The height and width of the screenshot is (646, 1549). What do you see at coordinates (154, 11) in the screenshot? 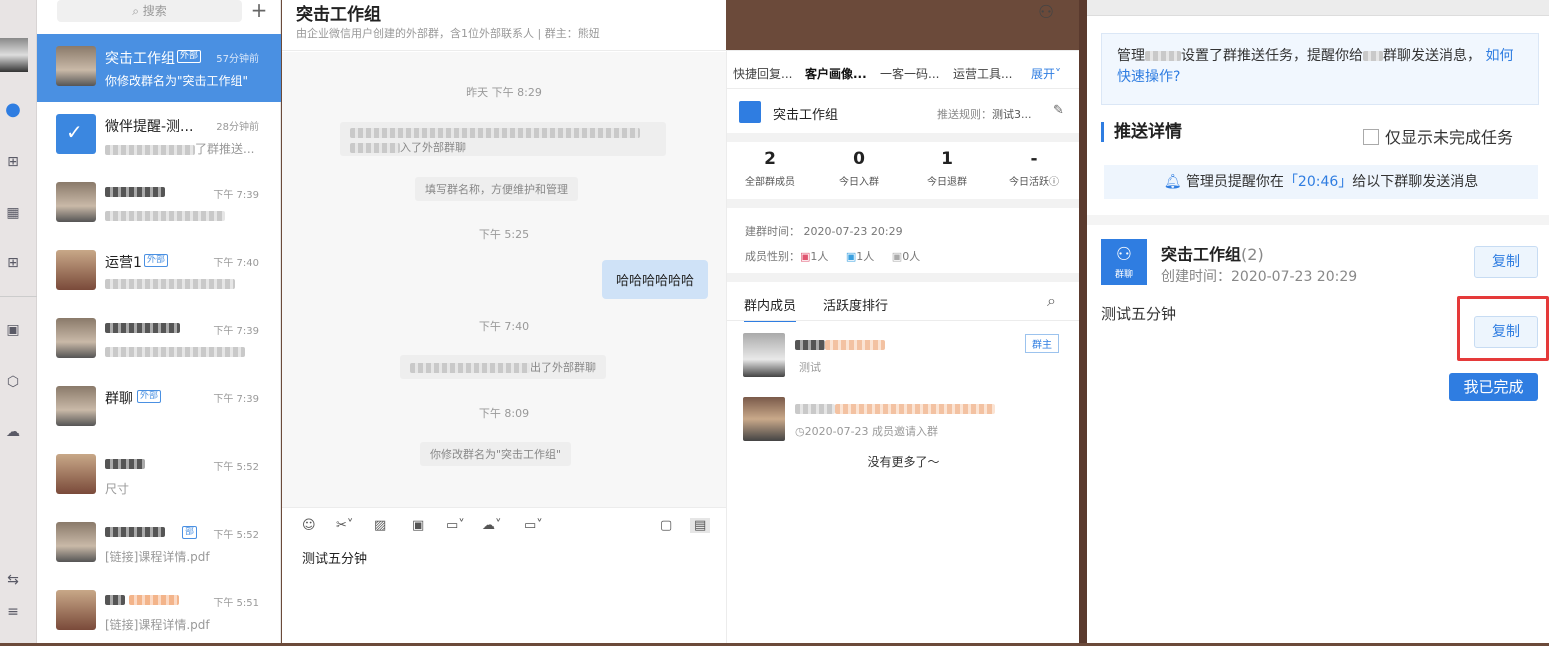
I see `search-placeholder: 搜索` at bounding box center [154, 11].